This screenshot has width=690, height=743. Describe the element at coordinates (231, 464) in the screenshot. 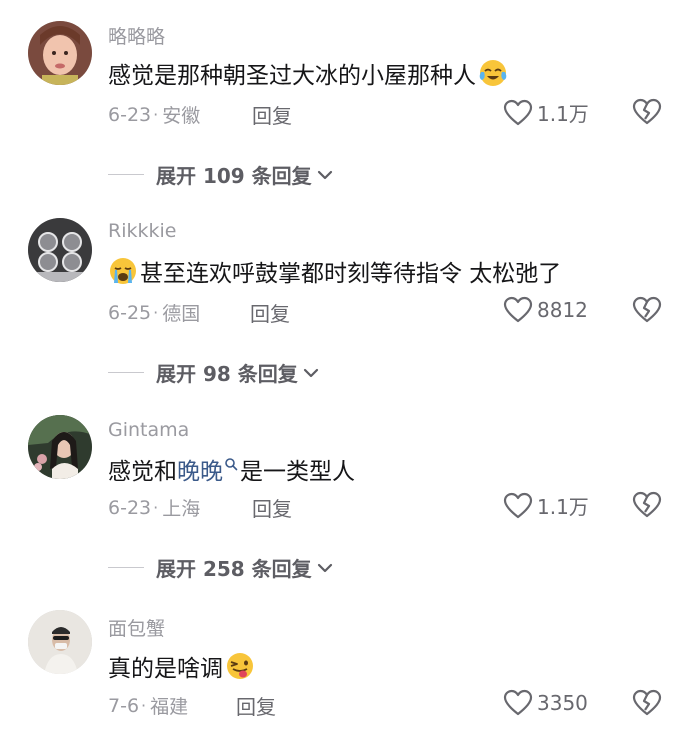

I see `search-icon` at that location.